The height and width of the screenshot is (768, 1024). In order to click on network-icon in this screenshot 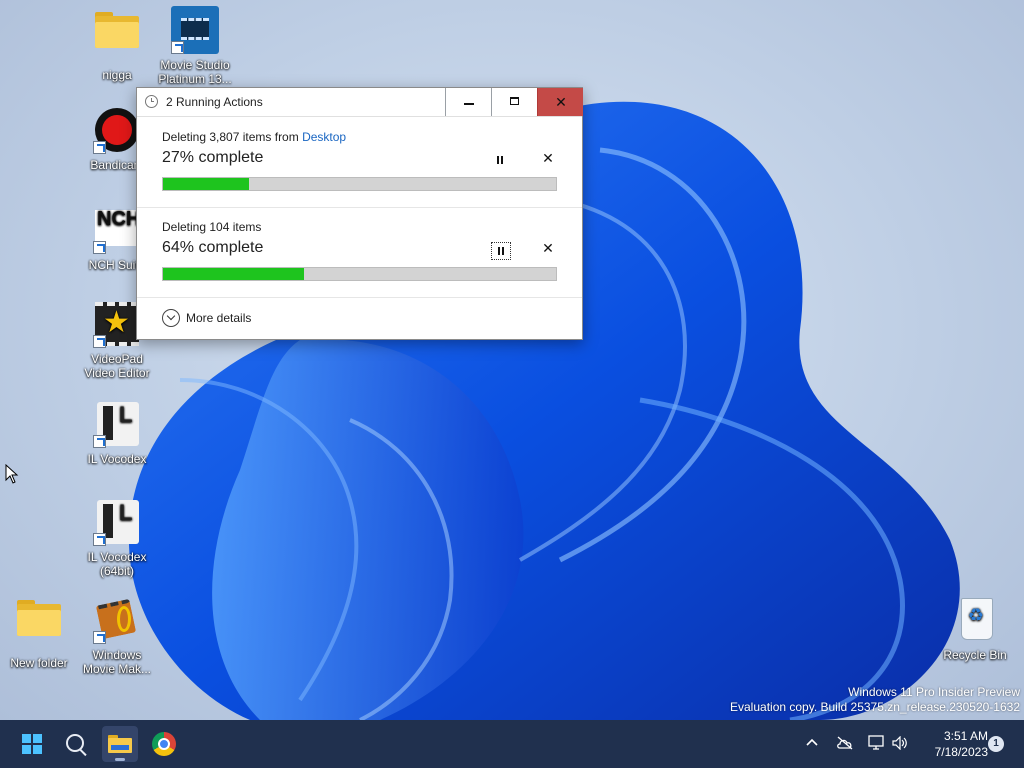, I will do `click(876, 742)`.